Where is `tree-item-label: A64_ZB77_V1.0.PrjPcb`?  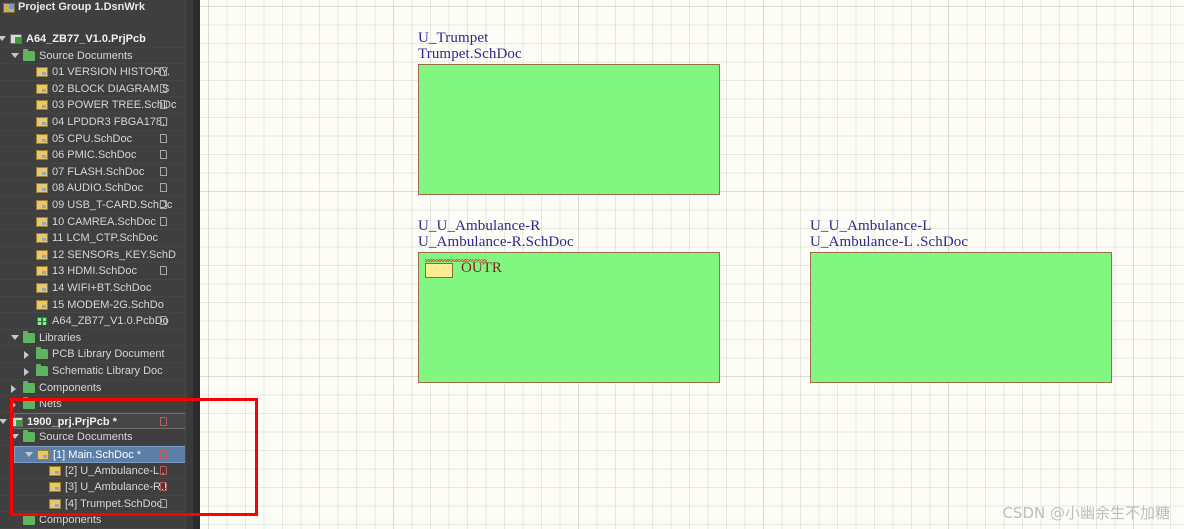
tree-item-label: A64_ZB77_V1.0.PrjPcb is located at coordinates (86, 39).